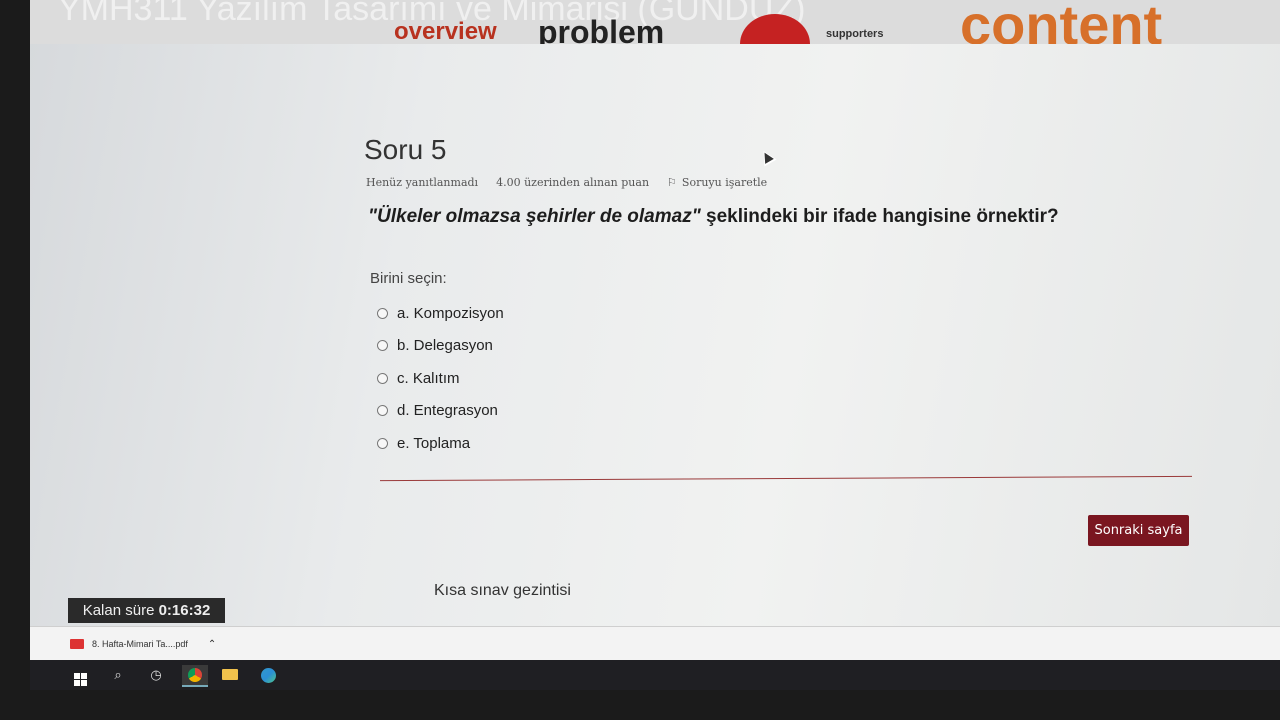 This screenshot has width=1280, height=720. Describe the element at coordinates (450, 313) in the screenshot. I see `option-label: a. Kompozisyon` at that location.